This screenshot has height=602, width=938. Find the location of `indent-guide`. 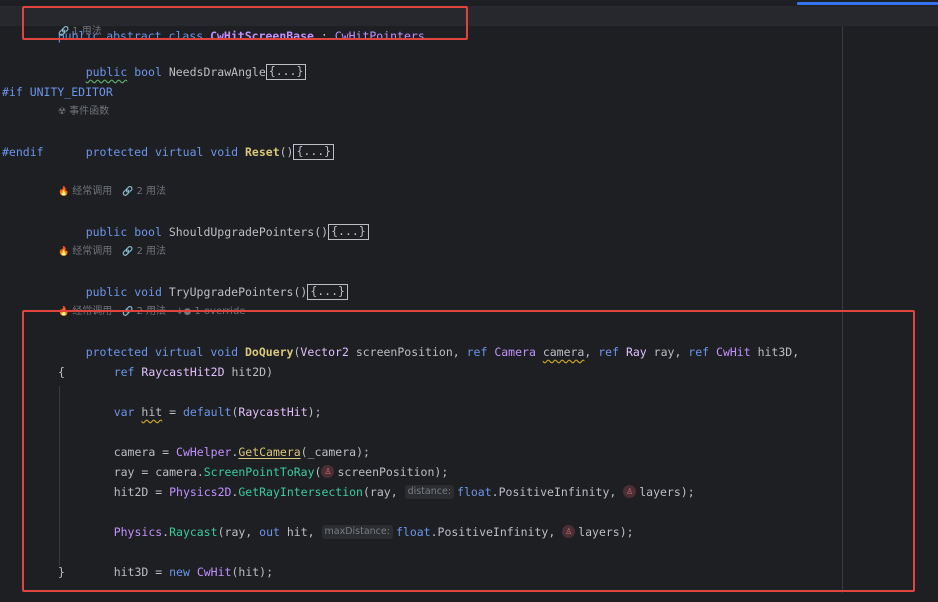

indent-guide is located at coordinates (59, 476).